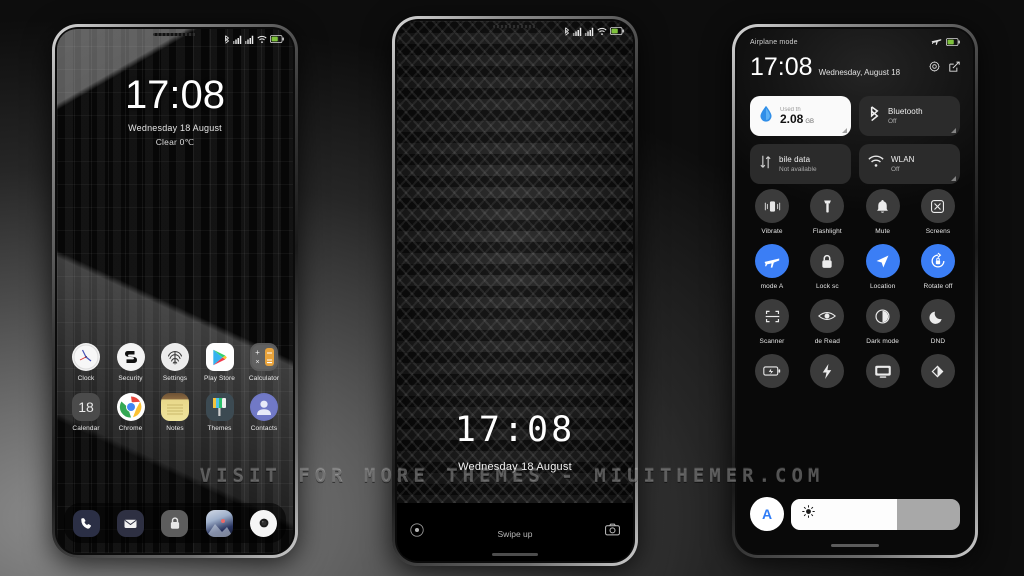  Describe the element at coordinates (772, 267) in the screenshot. I see `toggle-airplane-mode: mode A` at that location.